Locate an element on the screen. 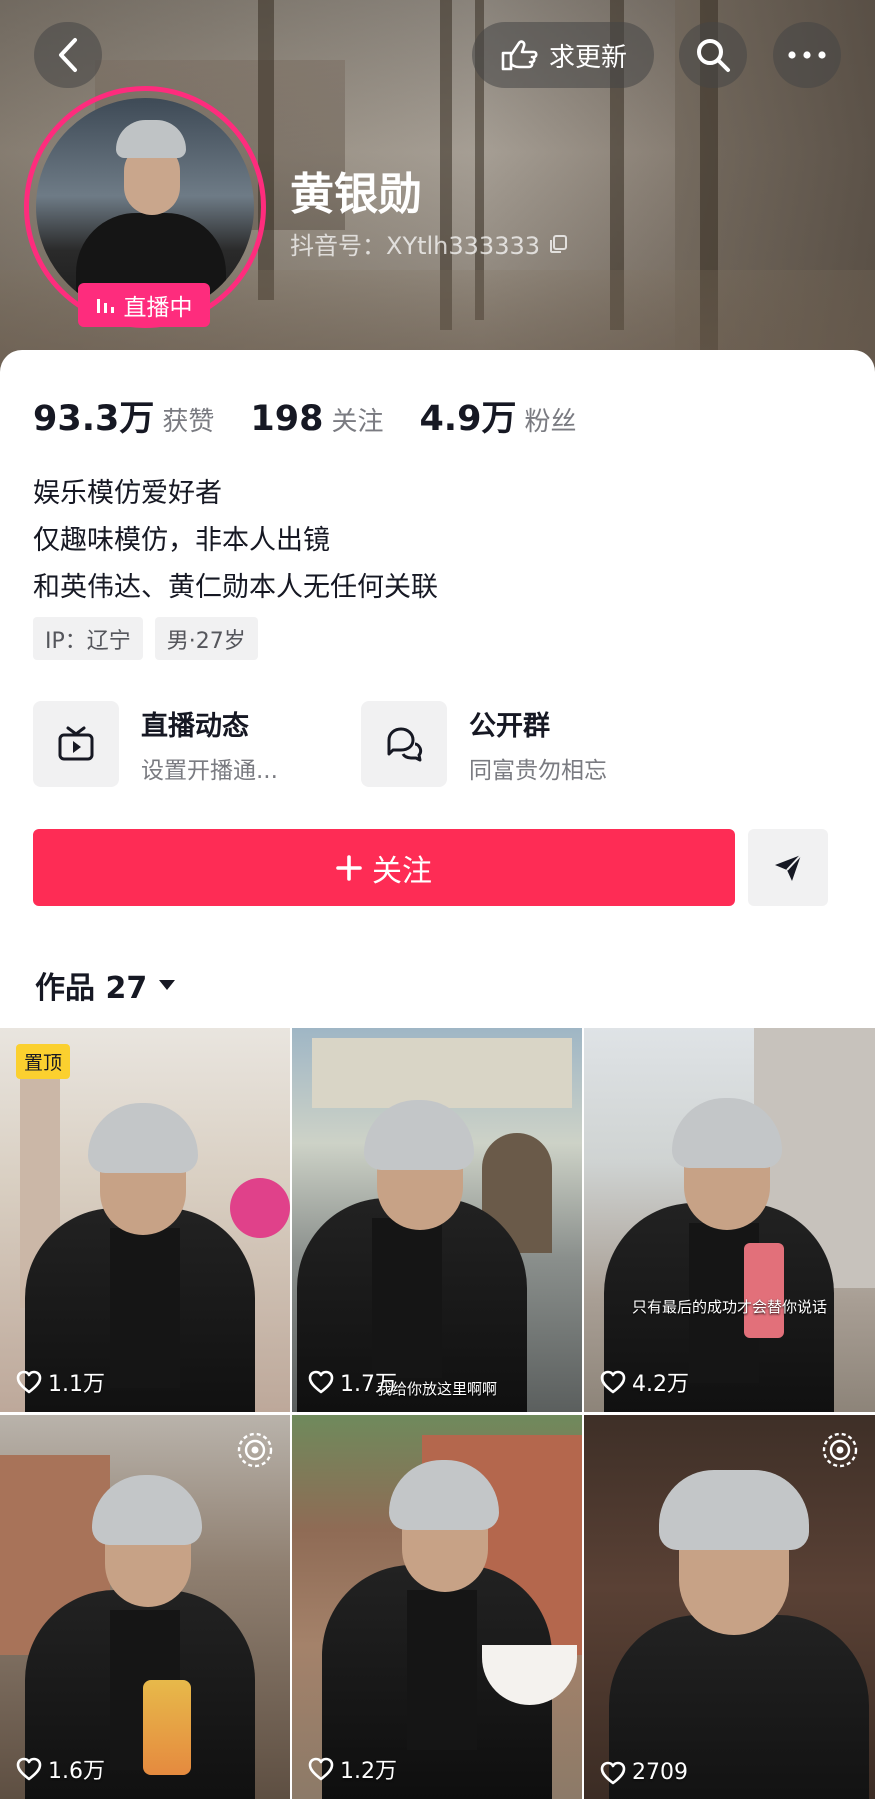  more-options-button is located at coordinates (807, 55).